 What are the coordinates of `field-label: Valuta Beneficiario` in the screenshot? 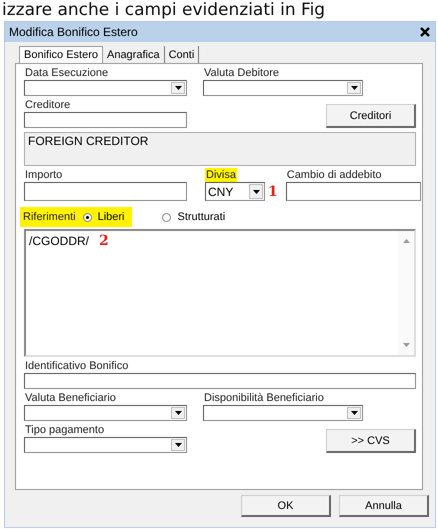 It's located at (70, 398).